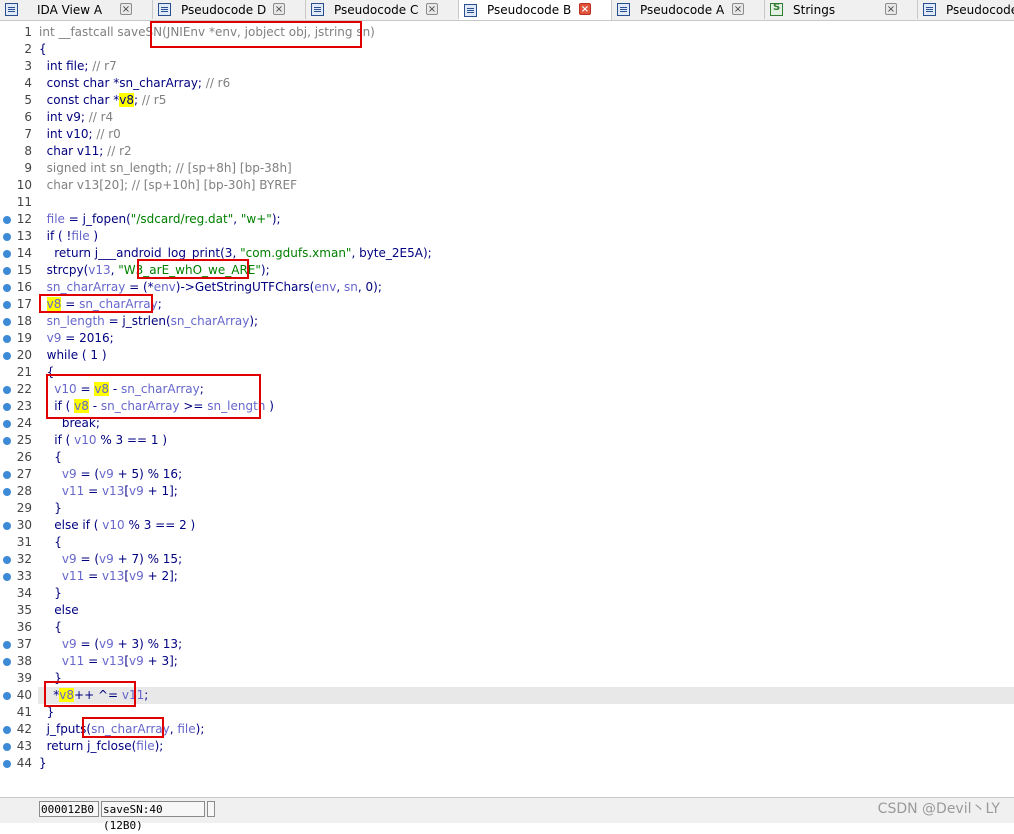  Describe the element at coordinates (535, 10) in the screenshot. I see `tab-pseudocode-b: Pseudocode B ×` at that location.